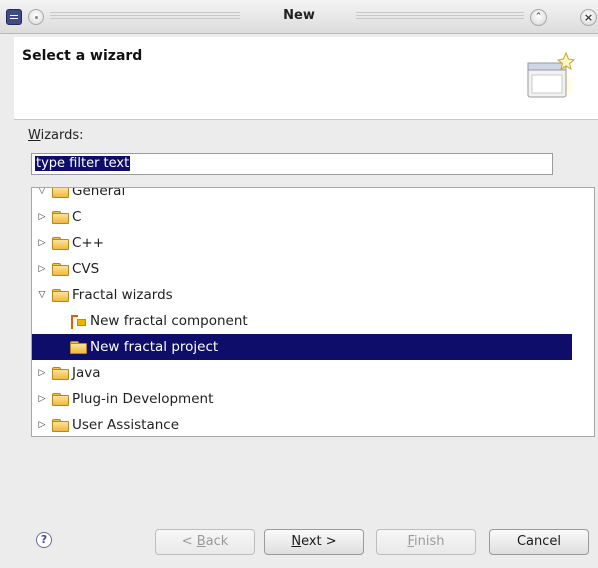  Describe the element at coordinates (302, 321) in the screenshot. I see `tree-row-new-fractal-component: New fractal component` at that location.